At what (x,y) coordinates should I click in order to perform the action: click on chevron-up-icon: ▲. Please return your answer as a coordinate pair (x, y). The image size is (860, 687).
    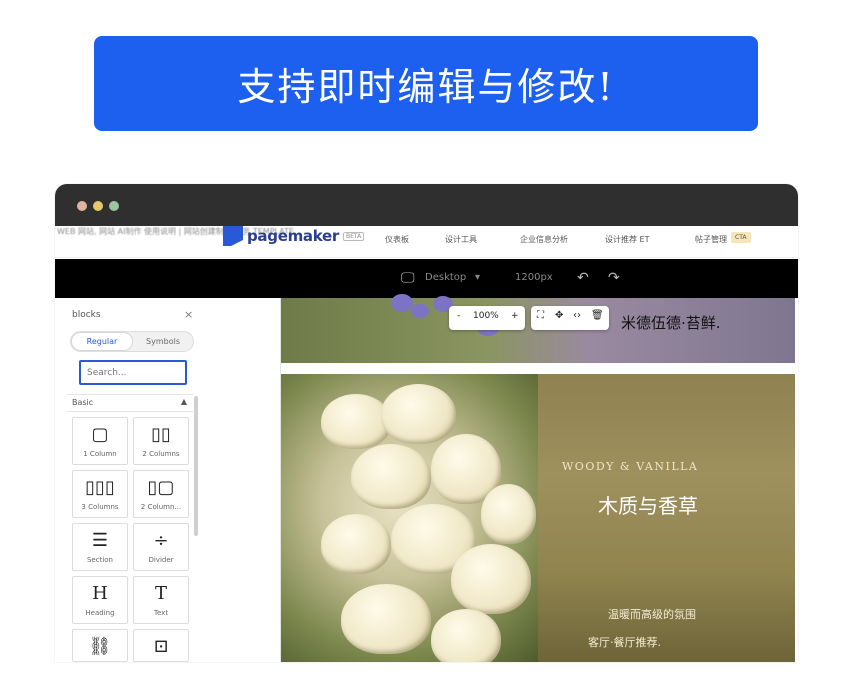
    Looking at the image, I should click on (183, 401).